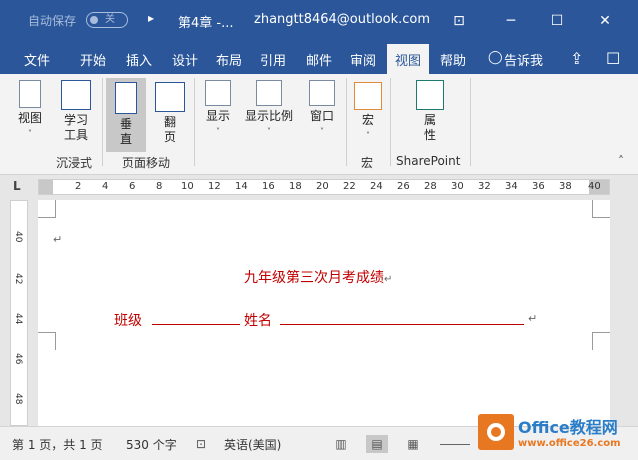  Describe the element at coordinates (252, 444) in the screenshot. I see `language-indicator: 英语(美国)` at that location.